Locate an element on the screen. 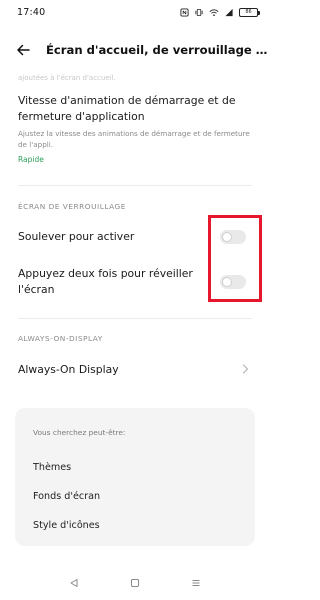 The height and width of the screenshot is (600, 320). aod-label: Always-On Display is located at coordinates (68, 369).